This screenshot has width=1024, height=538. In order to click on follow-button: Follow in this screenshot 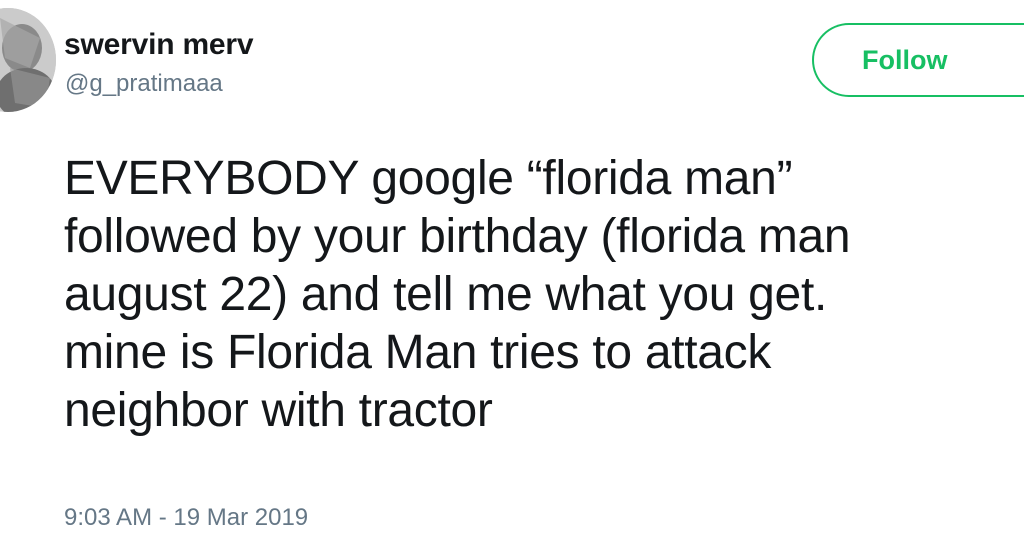, I will do `click(918, 60)`.